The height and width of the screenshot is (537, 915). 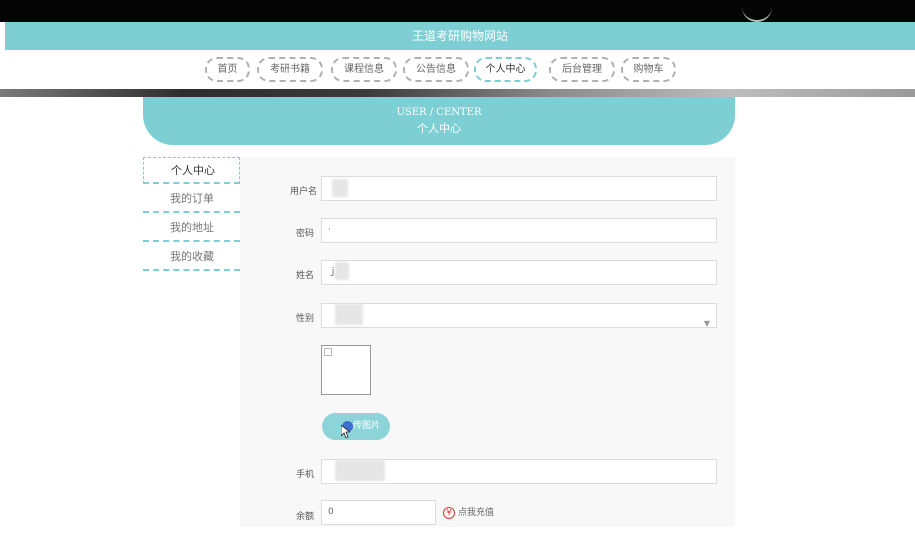 What do you see at coordinates (191, 170) in the screenshot?
I see `sidebar-item-user-center: 个人中心` at bounding box center [191, 170].